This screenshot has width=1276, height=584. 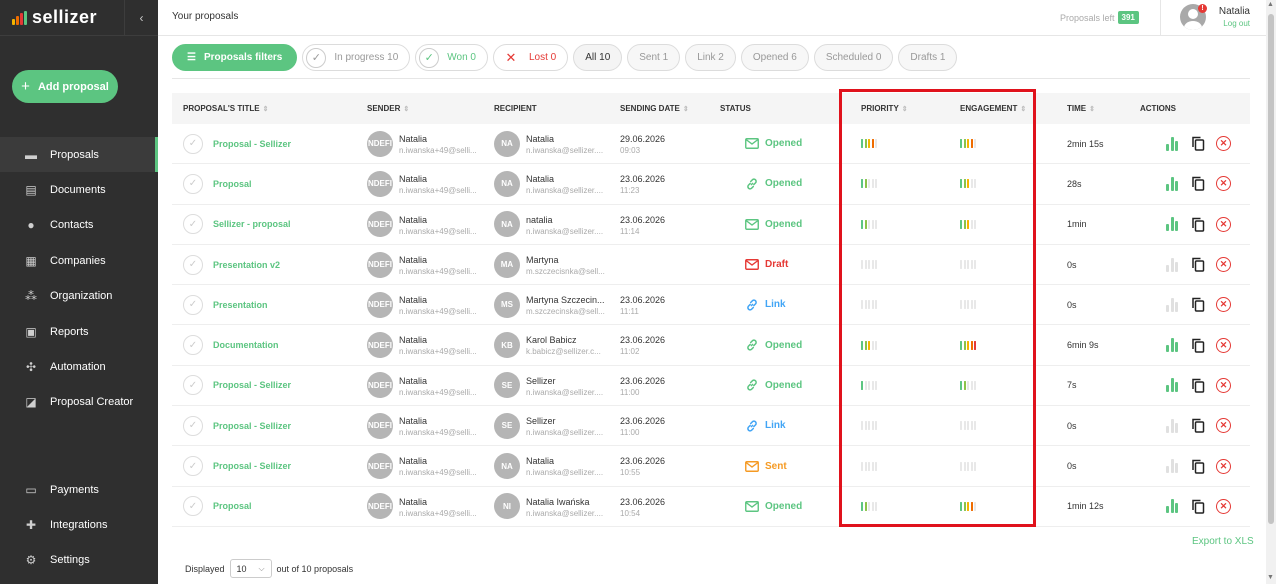 I want to click on logout-link: Log out, so click(x=1236, y=23).